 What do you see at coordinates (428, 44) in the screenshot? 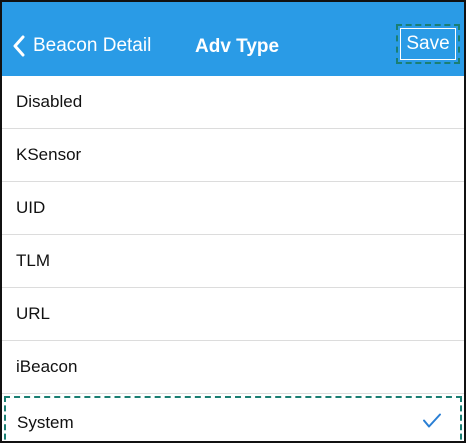
I see `save-button: Save` at bounding box center [428, 44].